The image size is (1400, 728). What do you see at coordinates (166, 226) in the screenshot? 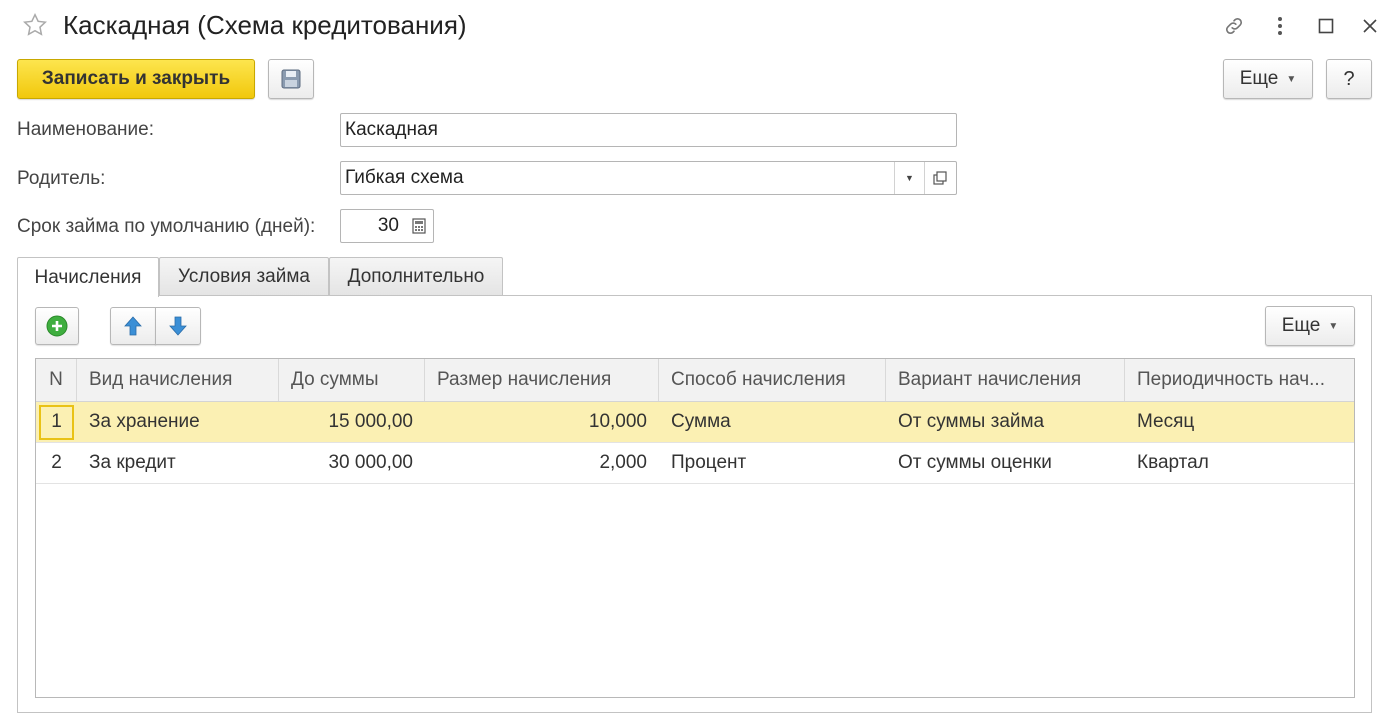
I see `term-label: Срок займа по умолчанию (дней):` at bounding box center [166, 226].